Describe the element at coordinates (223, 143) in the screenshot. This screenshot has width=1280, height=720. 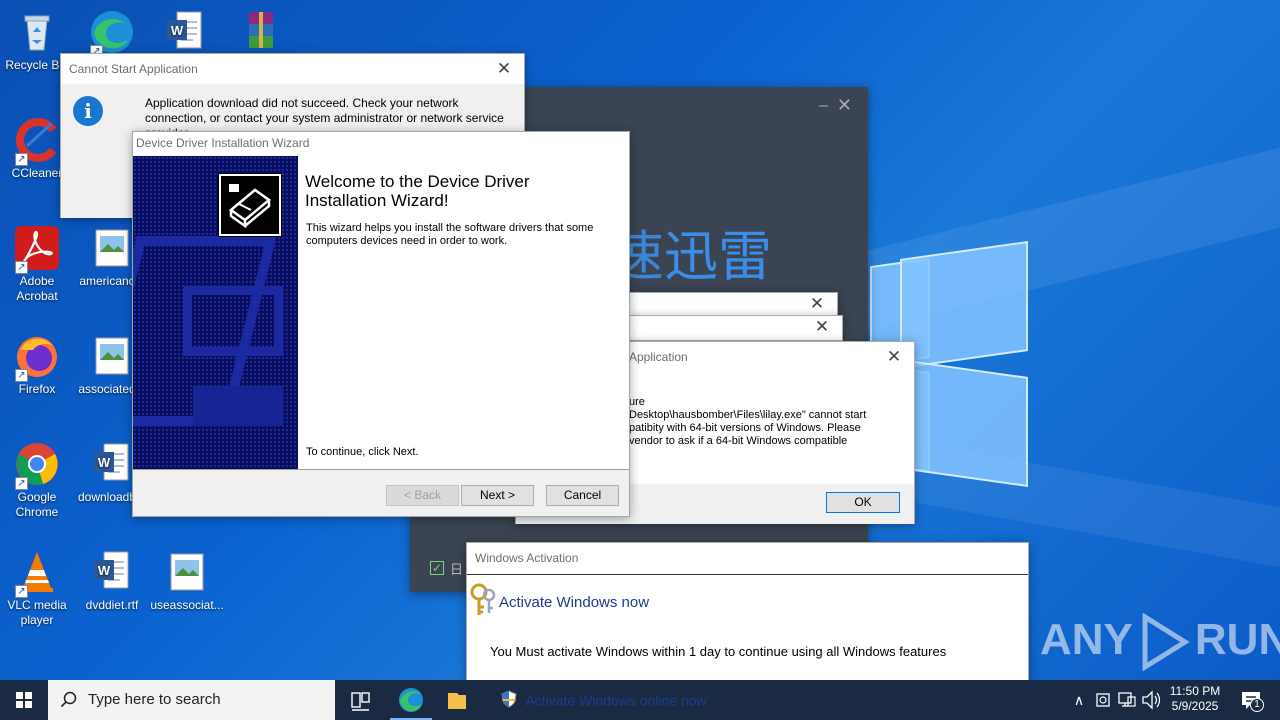
I see `wizard-title: Device Driver Installation Wizard` at that location.